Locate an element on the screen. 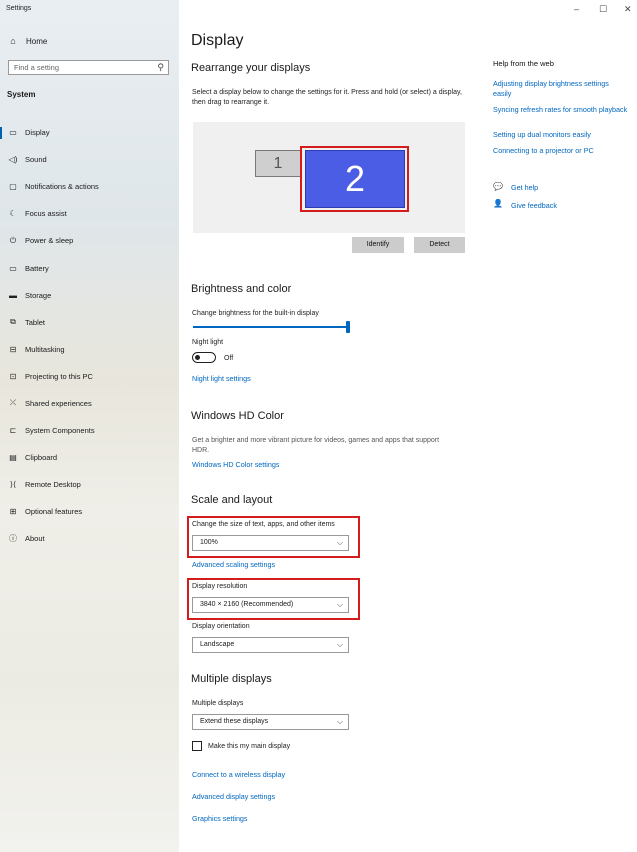 The height and width of the screenshot is (852, 637). help-title: Help from the web is located at coordinates (523, 63).